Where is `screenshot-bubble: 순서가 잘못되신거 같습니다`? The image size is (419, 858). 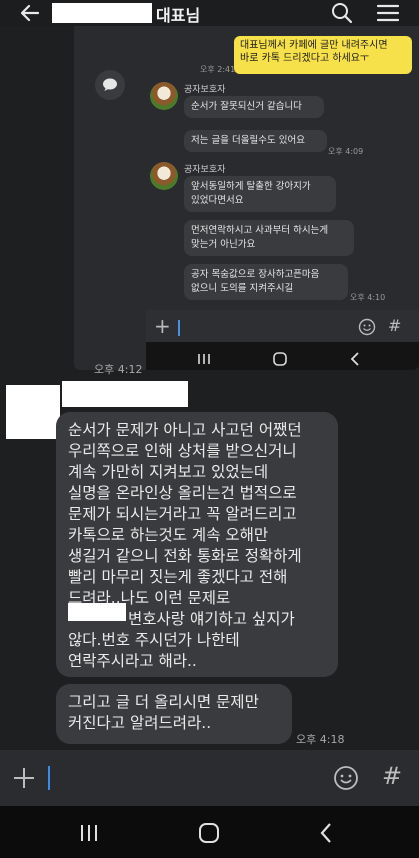
screenshot-bubble: 순서가 잘못되신거 같습니다 is located at coordinates (254, 107).